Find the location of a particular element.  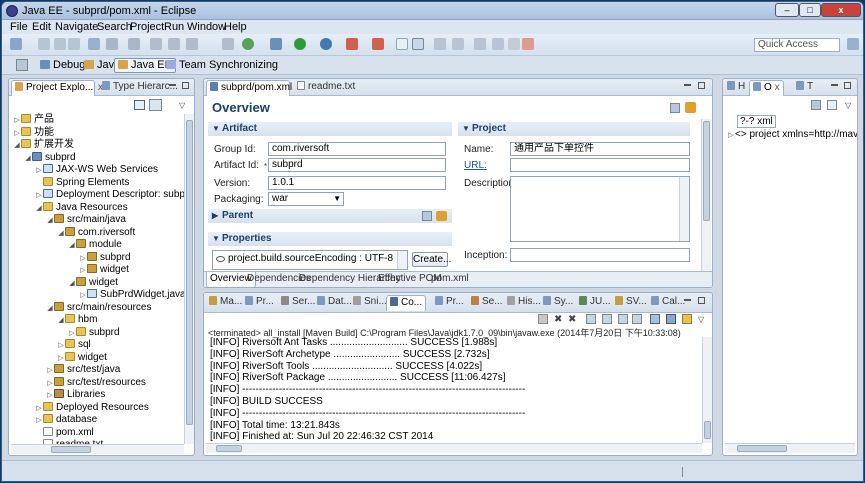

scroll-lock-icon is located at coordinates (607, 319).